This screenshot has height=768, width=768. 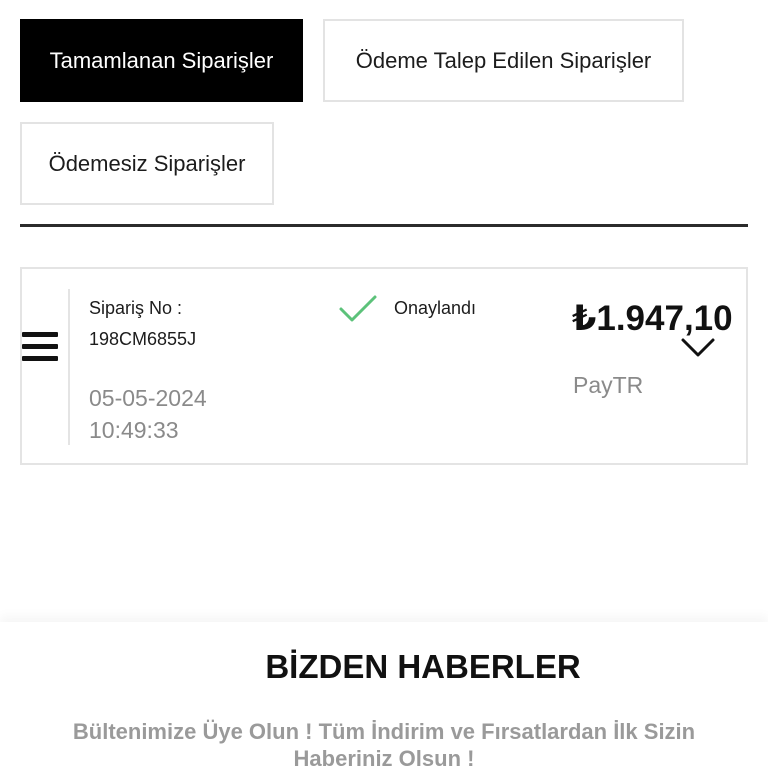 I want to click on tabs-divider, so click(x=384, y=225).